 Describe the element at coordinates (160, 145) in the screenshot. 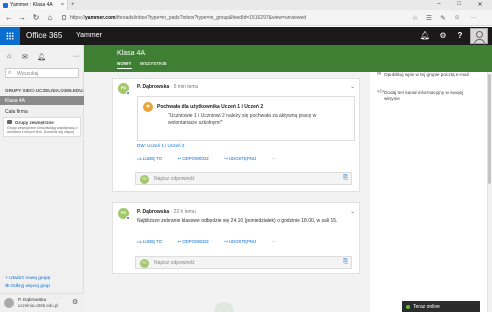

I see `post-cc: DW: Uczeń 1 i Uczeń 2` at that location.